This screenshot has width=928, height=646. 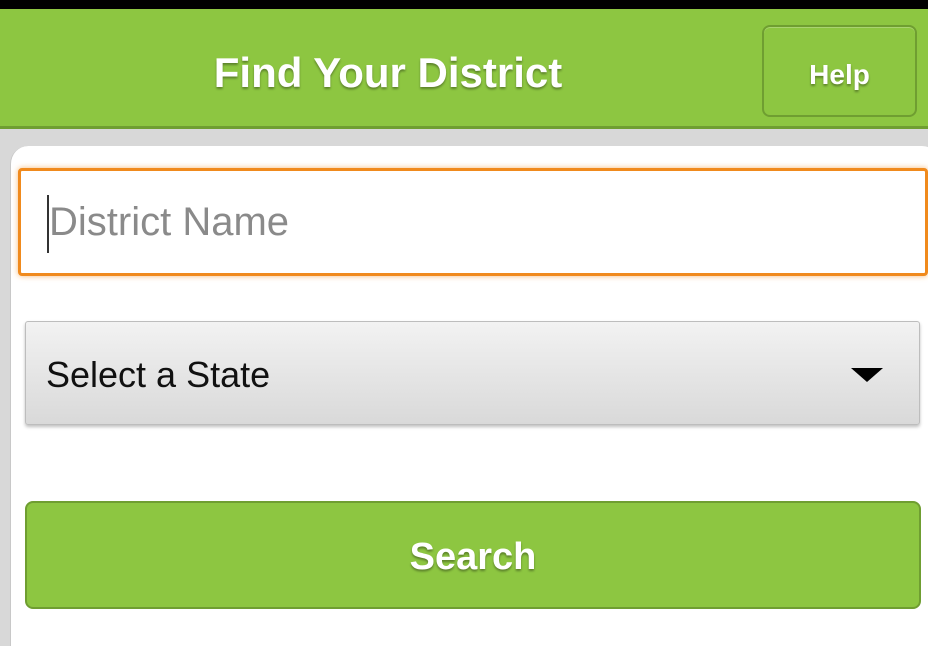 I want to click on status-bar, so click(x=464, y=4).